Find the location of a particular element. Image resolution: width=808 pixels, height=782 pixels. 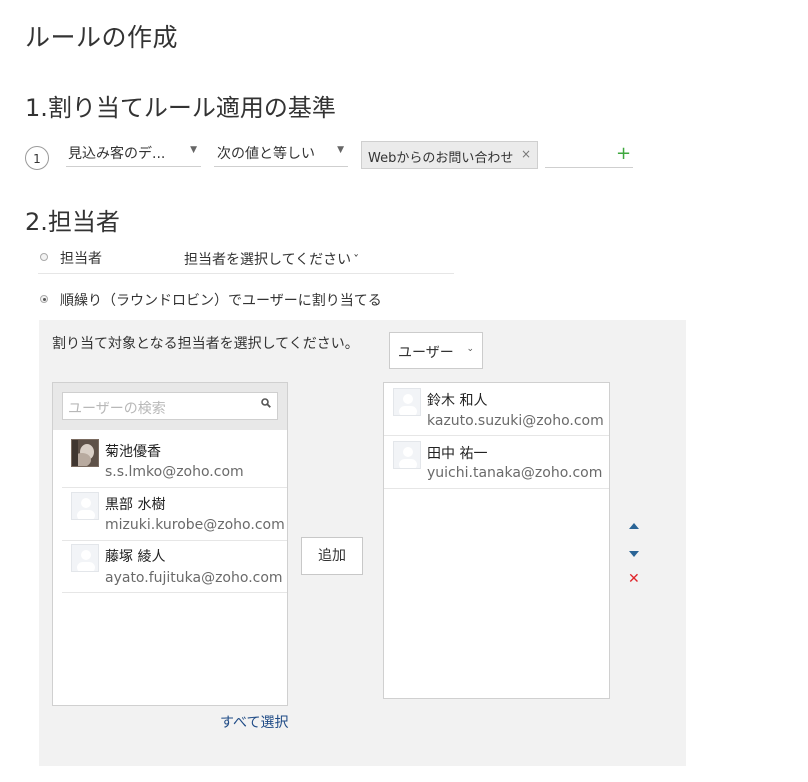

add-criteria-icon: + is located at coordinates (623, 154).